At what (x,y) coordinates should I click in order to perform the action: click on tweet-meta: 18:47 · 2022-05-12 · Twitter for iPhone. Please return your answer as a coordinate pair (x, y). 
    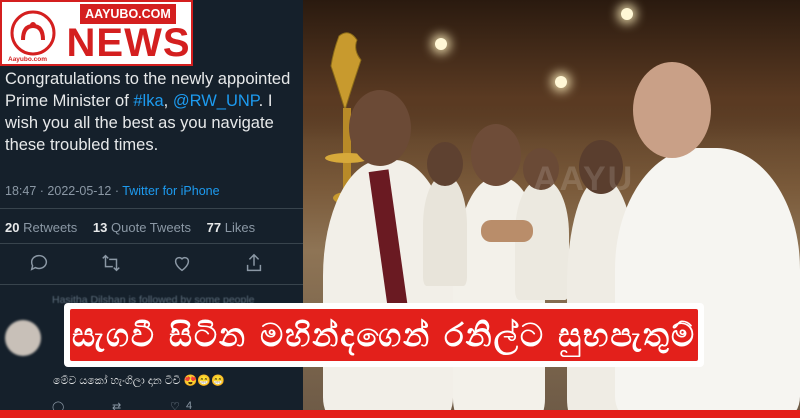
    Looking at the image, I should click on (112, 191).